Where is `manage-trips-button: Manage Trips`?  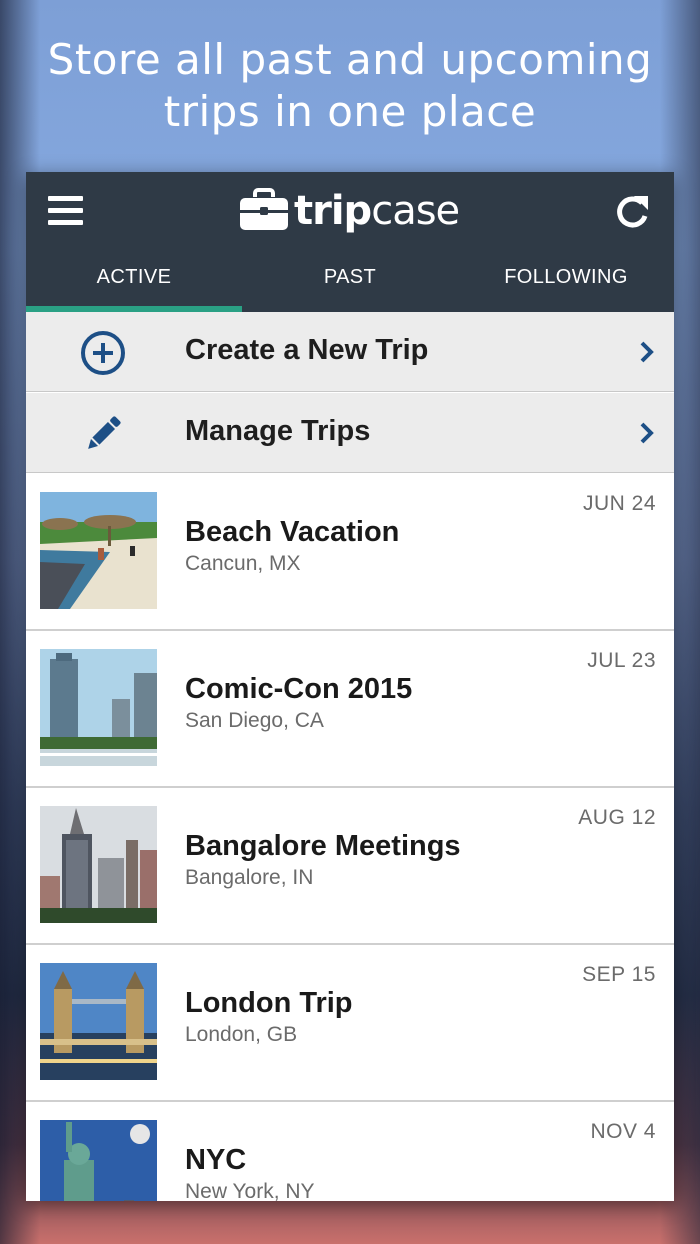 manage-trips-button: Manage Trips is located at coordinates (350, 433).